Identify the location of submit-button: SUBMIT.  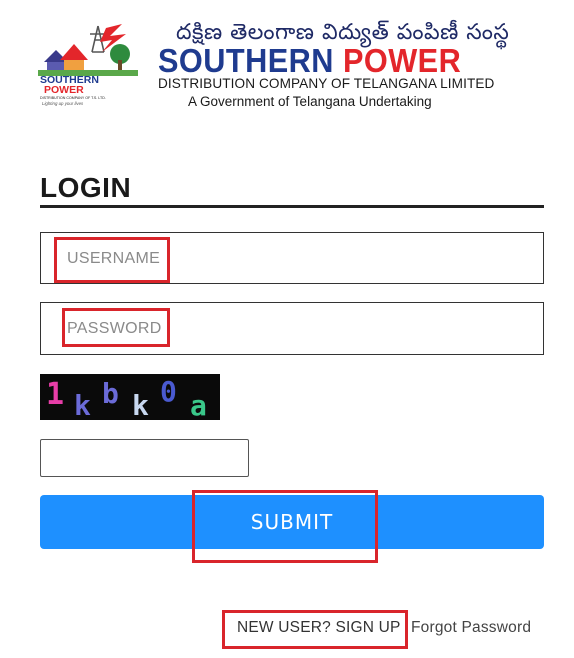
(292, 522).